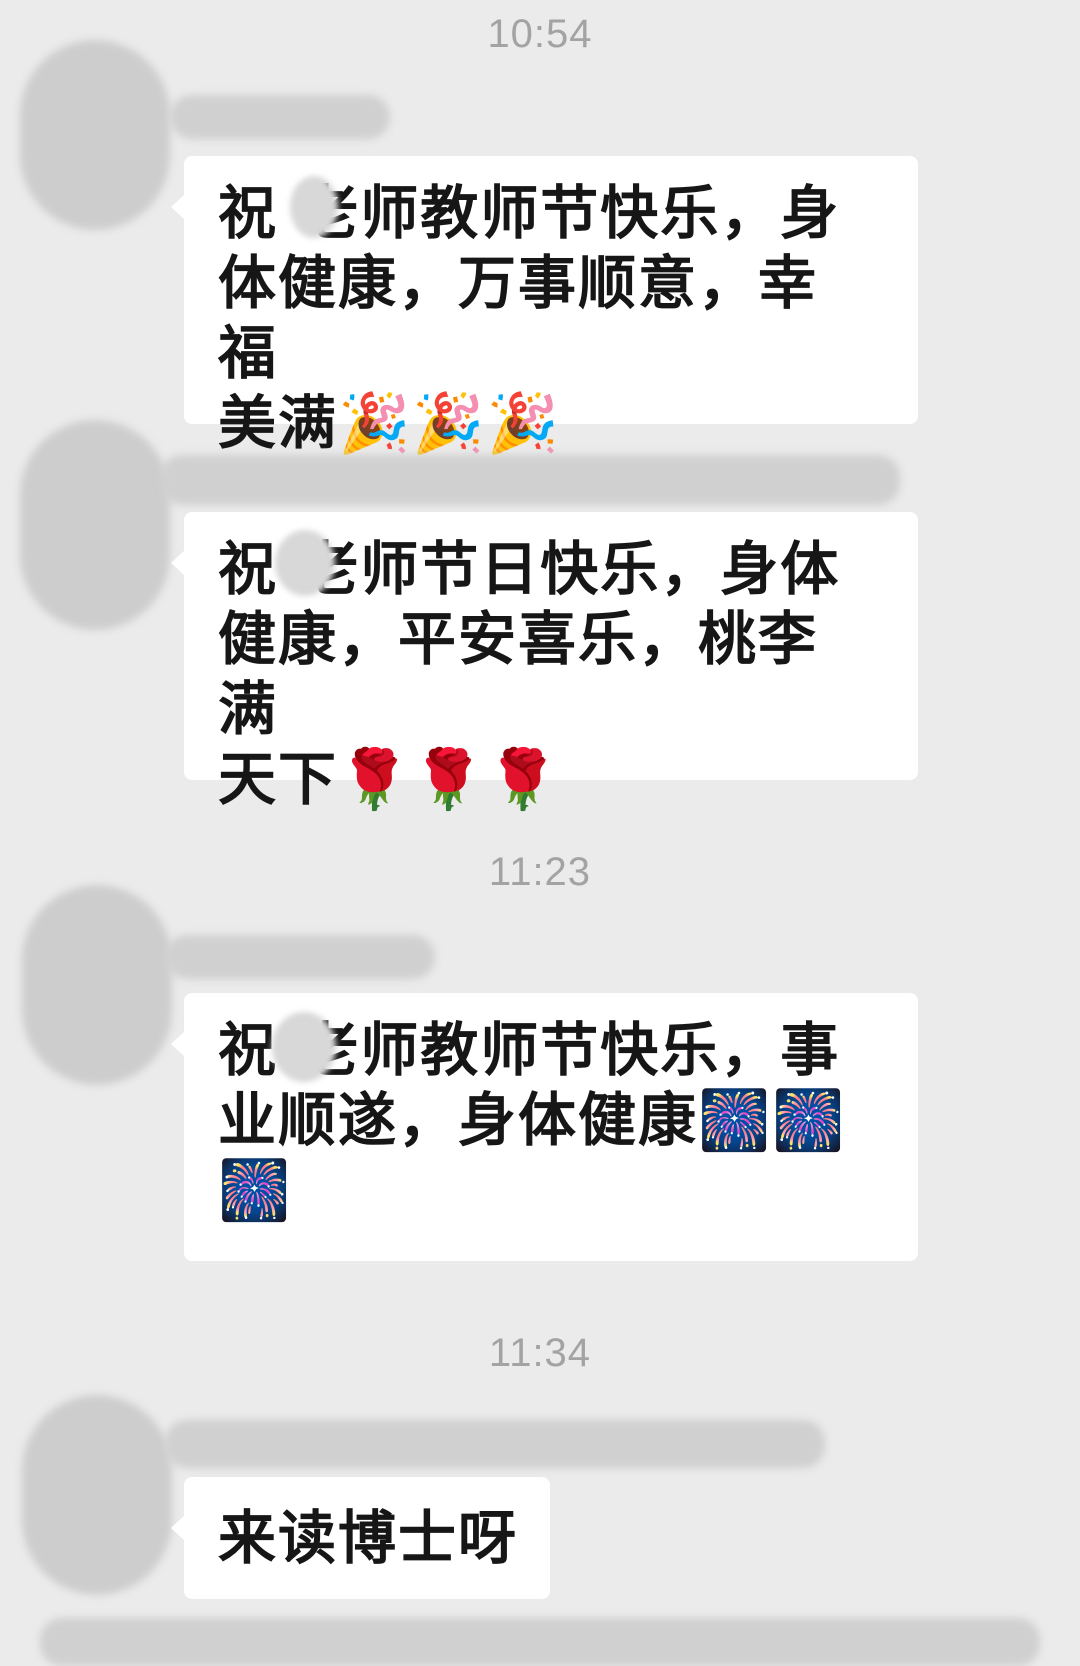  What do you see at coordinates (538, 1190) in the screenshot?
I see `message-line: 🎆` at bounding box center [538, 1190].